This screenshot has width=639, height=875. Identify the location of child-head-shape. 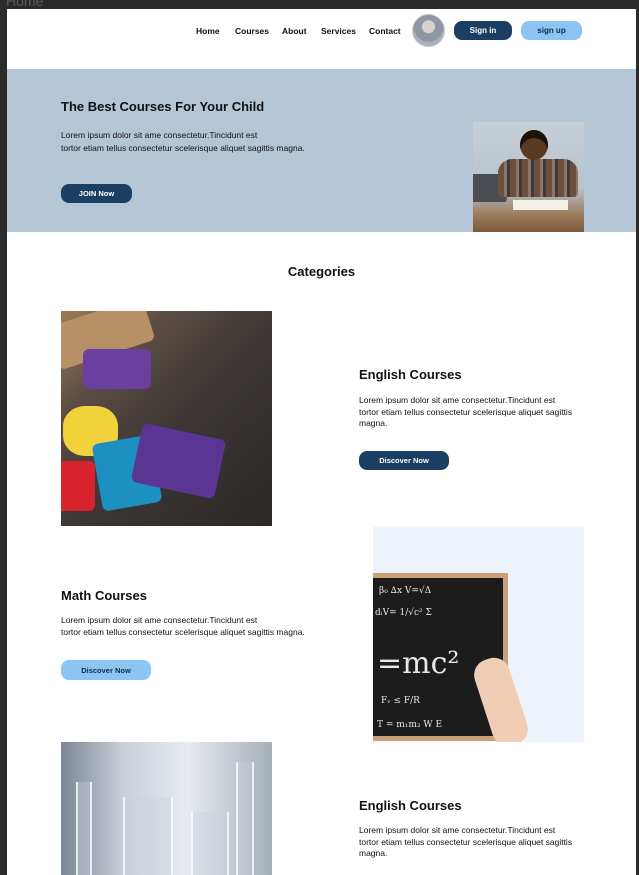
(534, 145).